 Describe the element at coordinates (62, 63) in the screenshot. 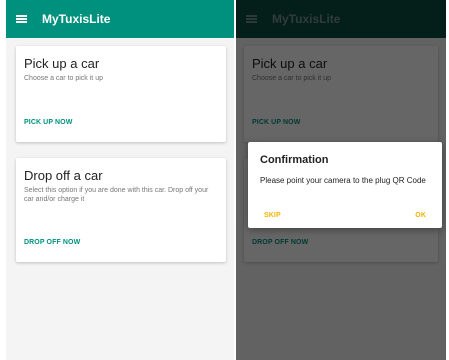

I see `pickup-card-title: Pick up a car` at that location.